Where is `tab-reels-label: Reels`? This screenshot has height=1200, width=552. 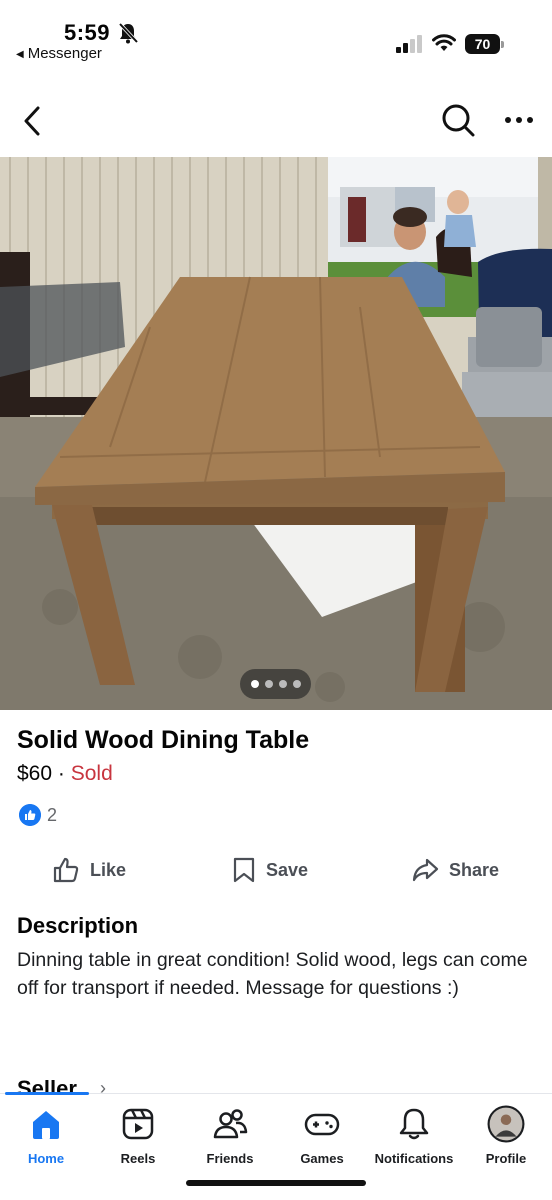 tab-reels-label: Reels is located at coordinates (138, 1158).